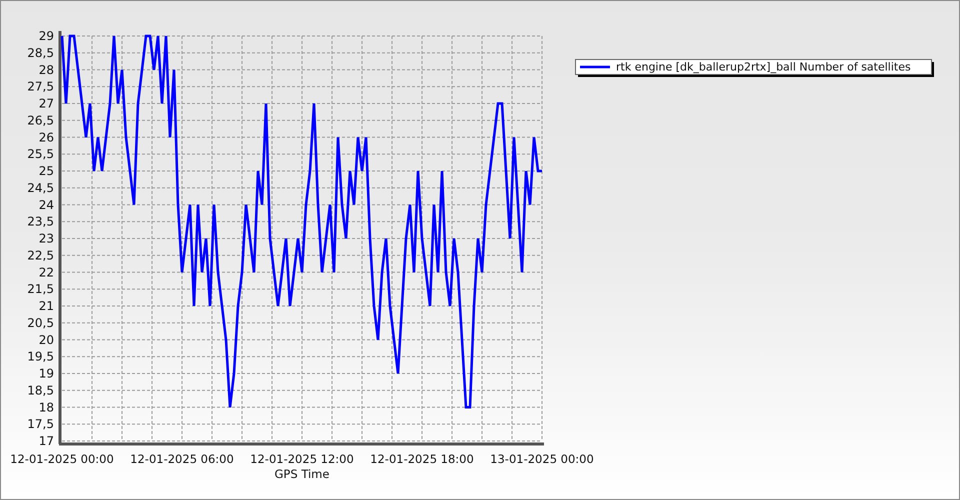 The width and height of the screenshot is (960, 500). Describe the element at coordinates (46, 441) in the screenshot. I see `axis-tick-label: 17` at that location.